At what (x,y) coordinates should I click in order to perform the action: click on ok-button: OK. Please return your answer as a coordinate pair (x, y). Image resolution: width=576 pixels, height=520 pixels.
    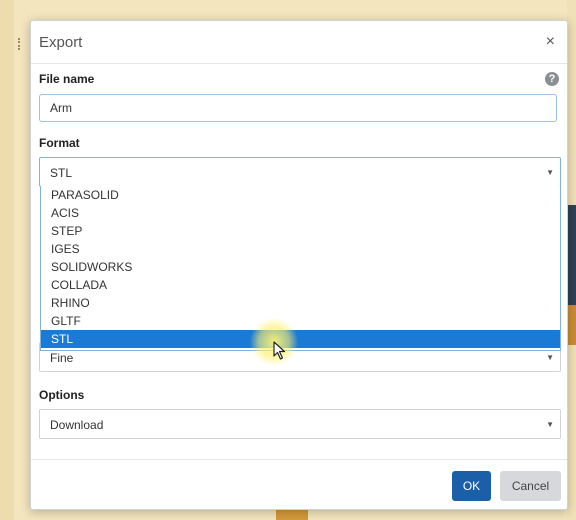
    Looking at the image, I should click on (471, 486).